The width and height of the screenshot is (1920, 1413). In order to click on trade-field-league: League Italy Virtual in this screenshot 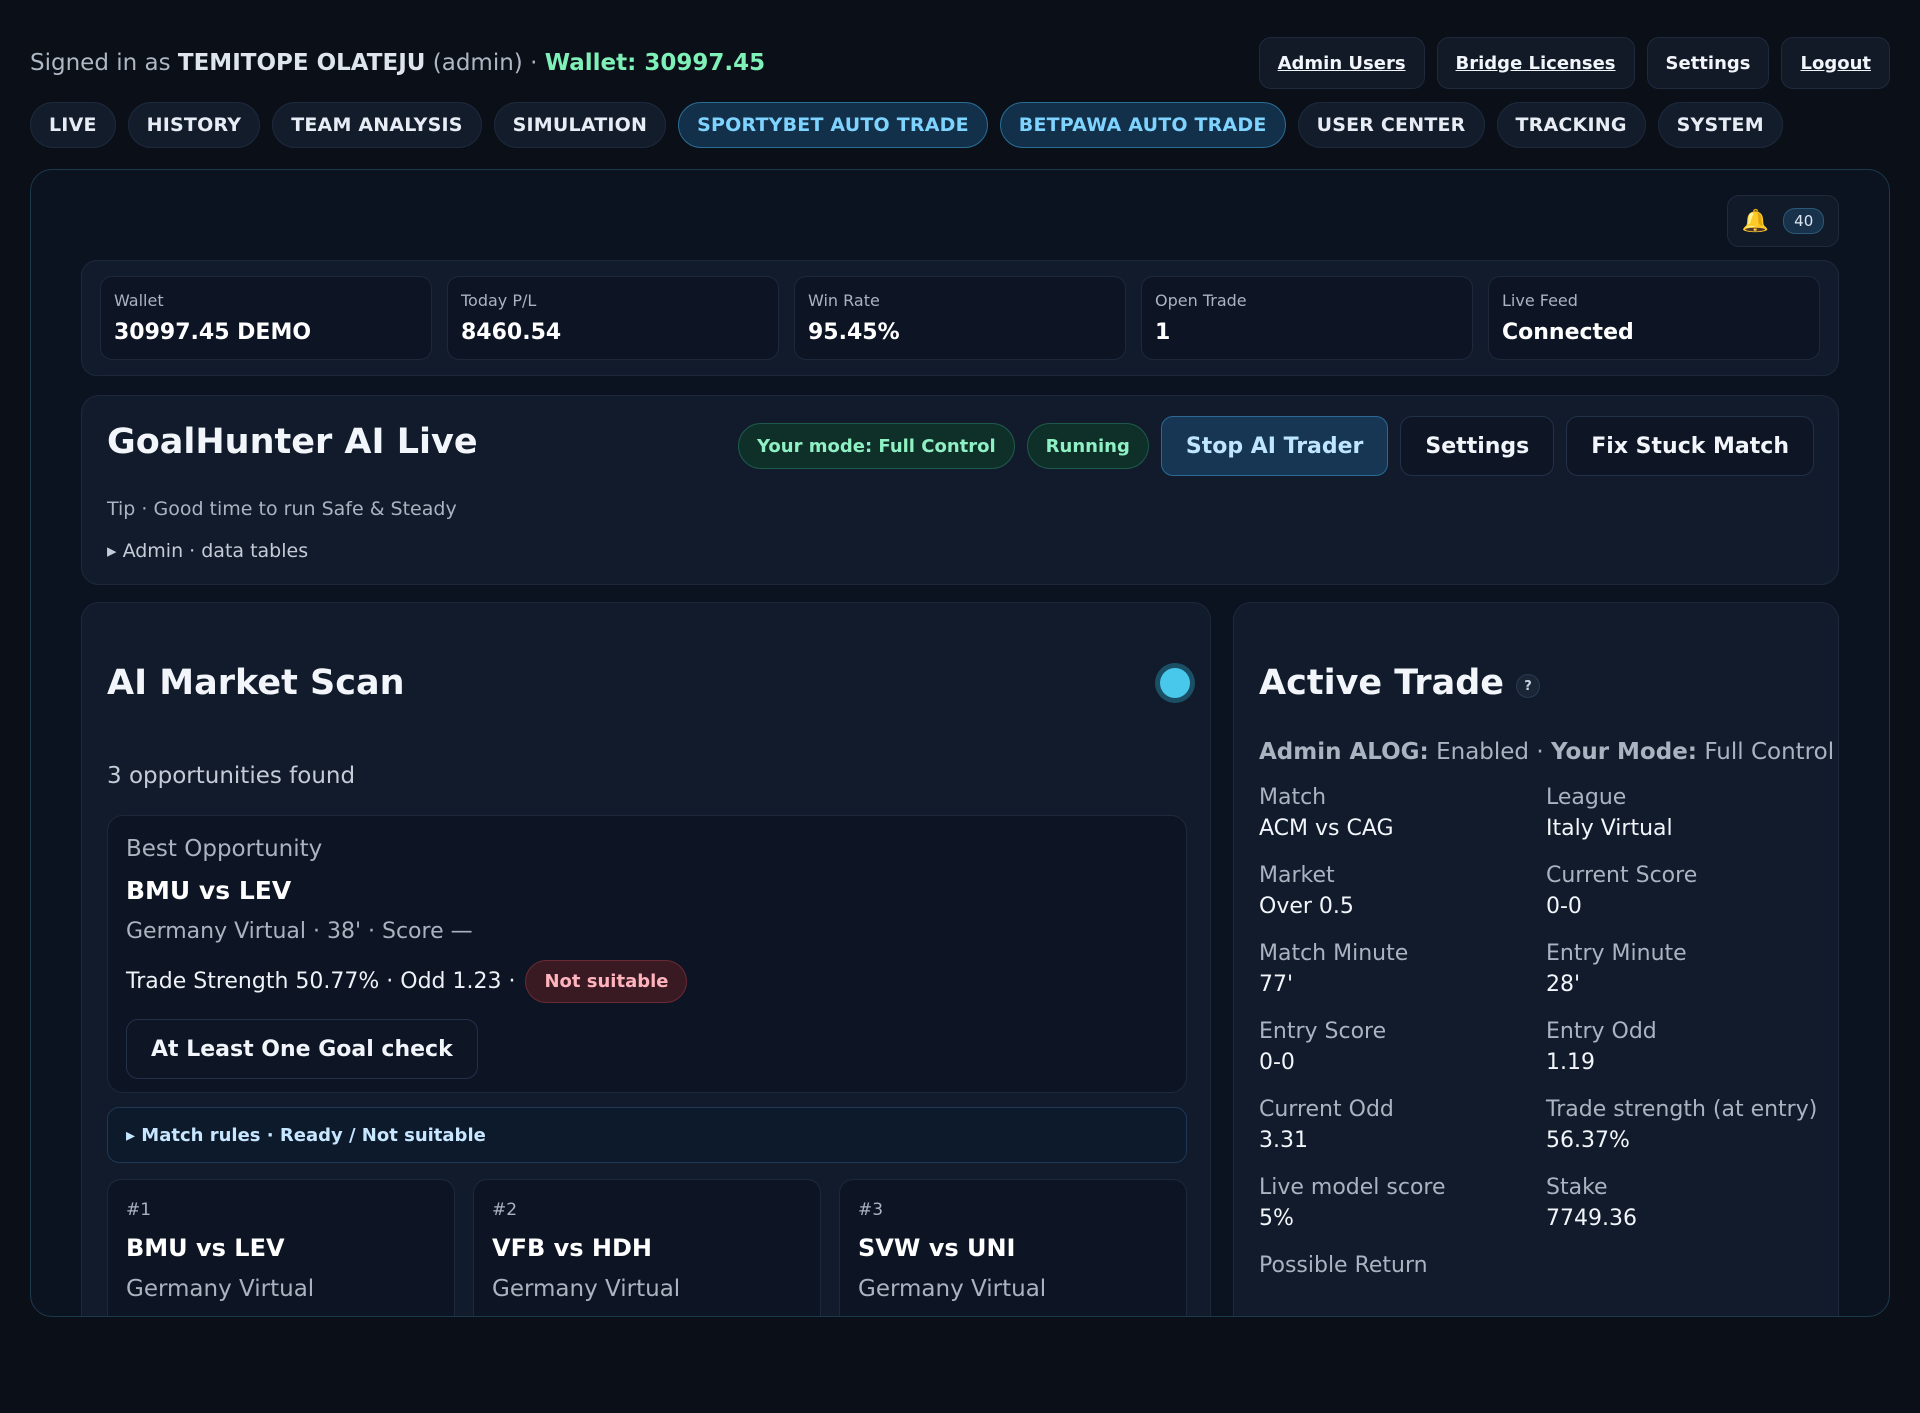, I will do `click(1682, 813)`.